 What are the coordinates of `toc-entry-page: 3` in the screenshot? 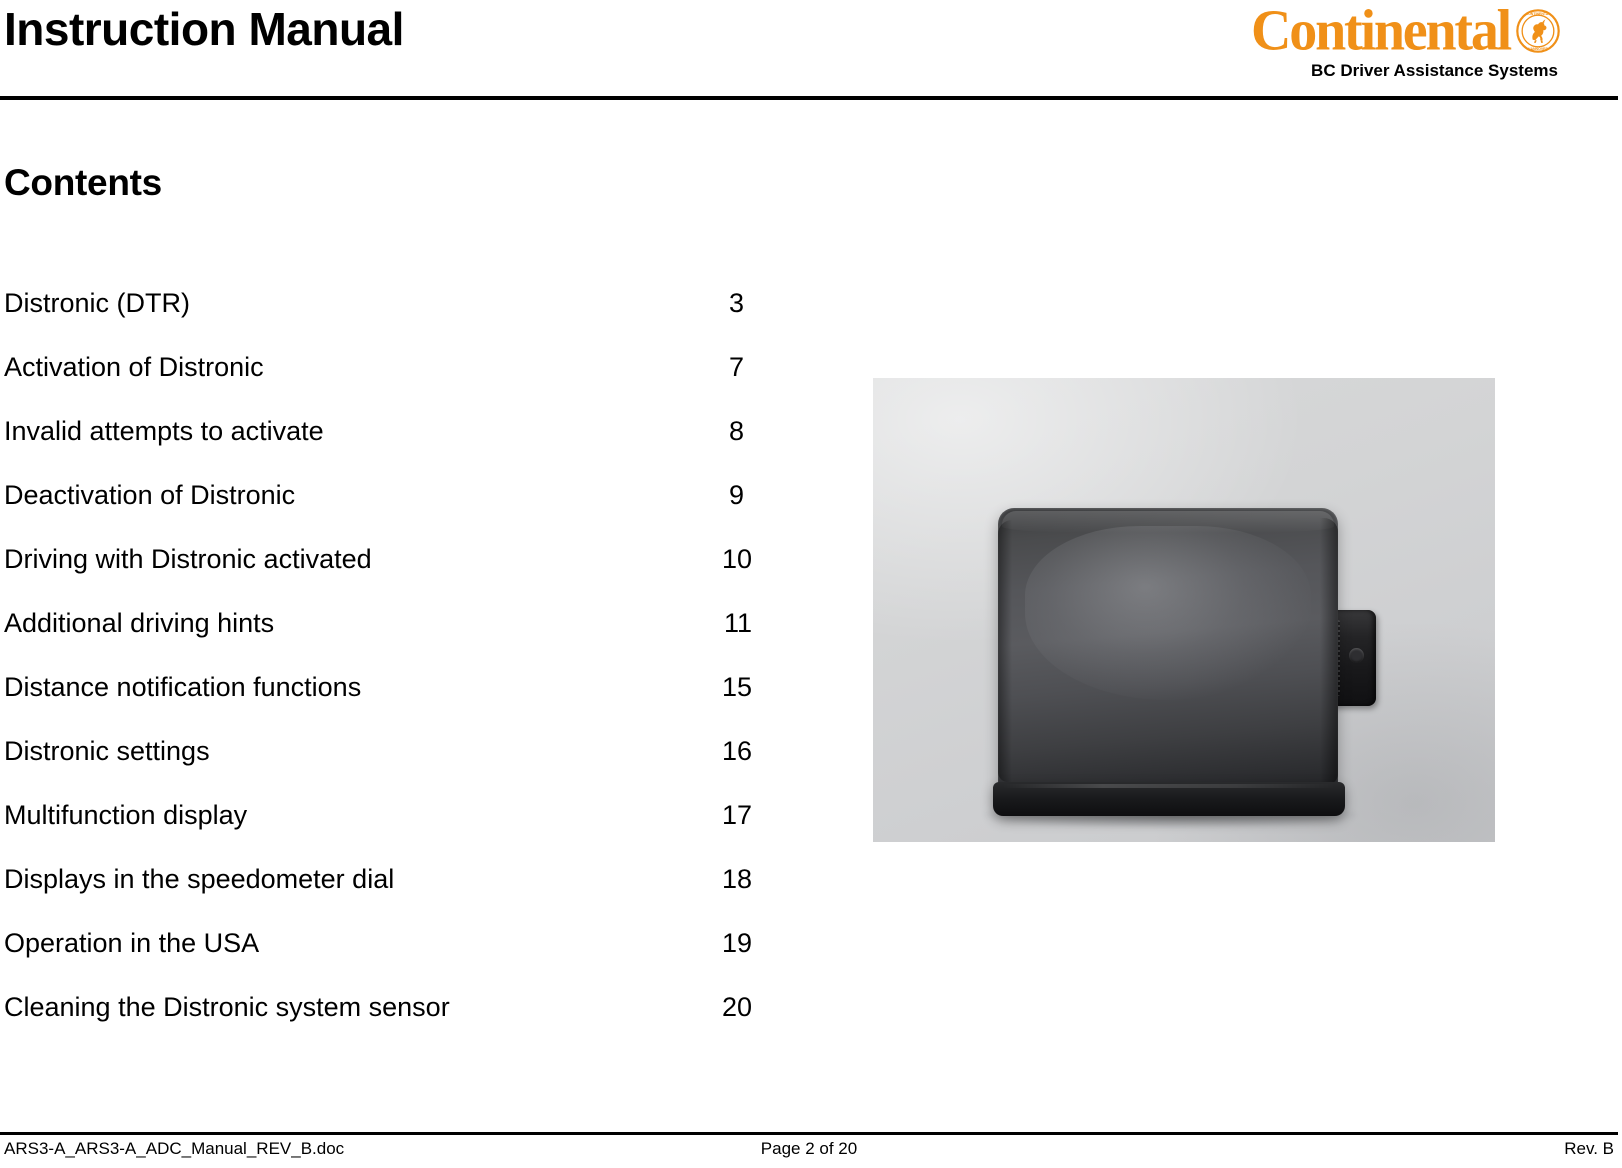 It's located at (736, 303).